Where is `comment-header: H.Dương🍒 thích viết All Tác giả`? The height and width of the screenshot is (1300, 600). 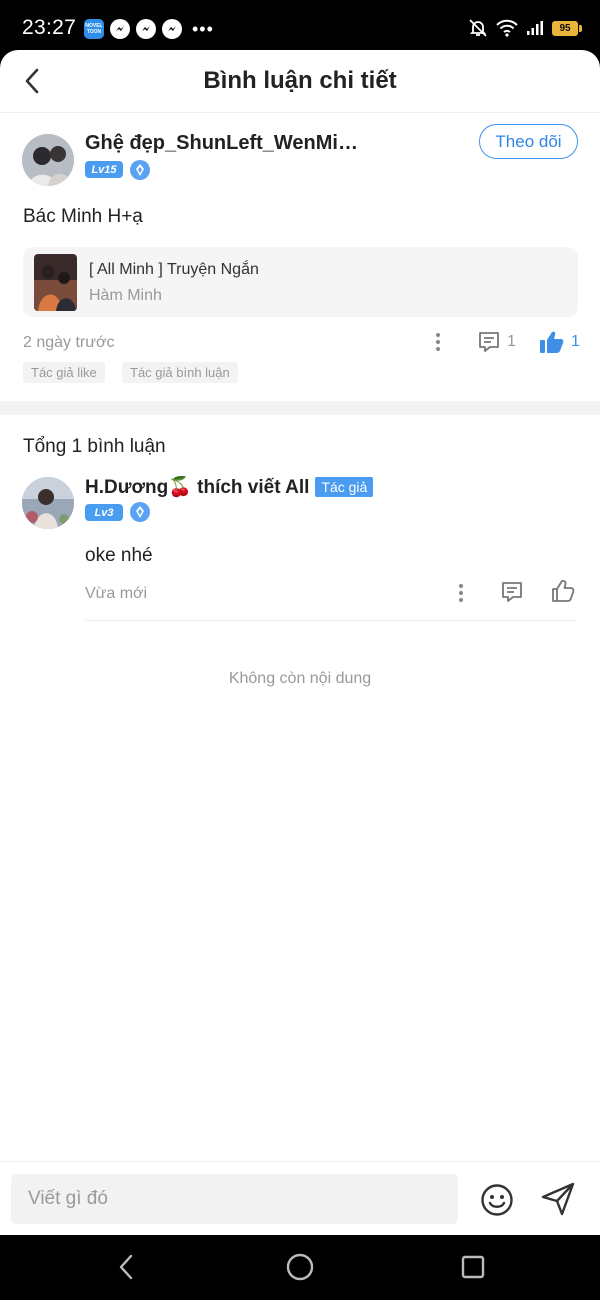
comment-header: H.Dương🍒 thích viết All Tác giả is located at coordinates (229, 487).